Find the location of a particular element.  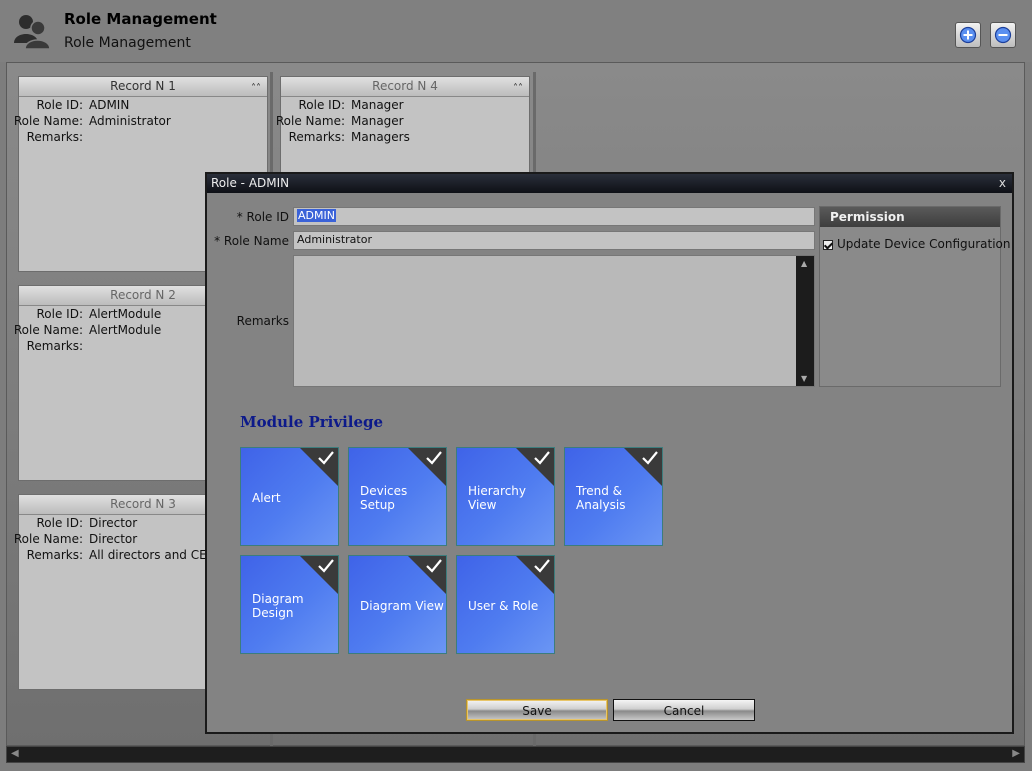

module-label: Diagram Design is located at coordinates (278, 606).